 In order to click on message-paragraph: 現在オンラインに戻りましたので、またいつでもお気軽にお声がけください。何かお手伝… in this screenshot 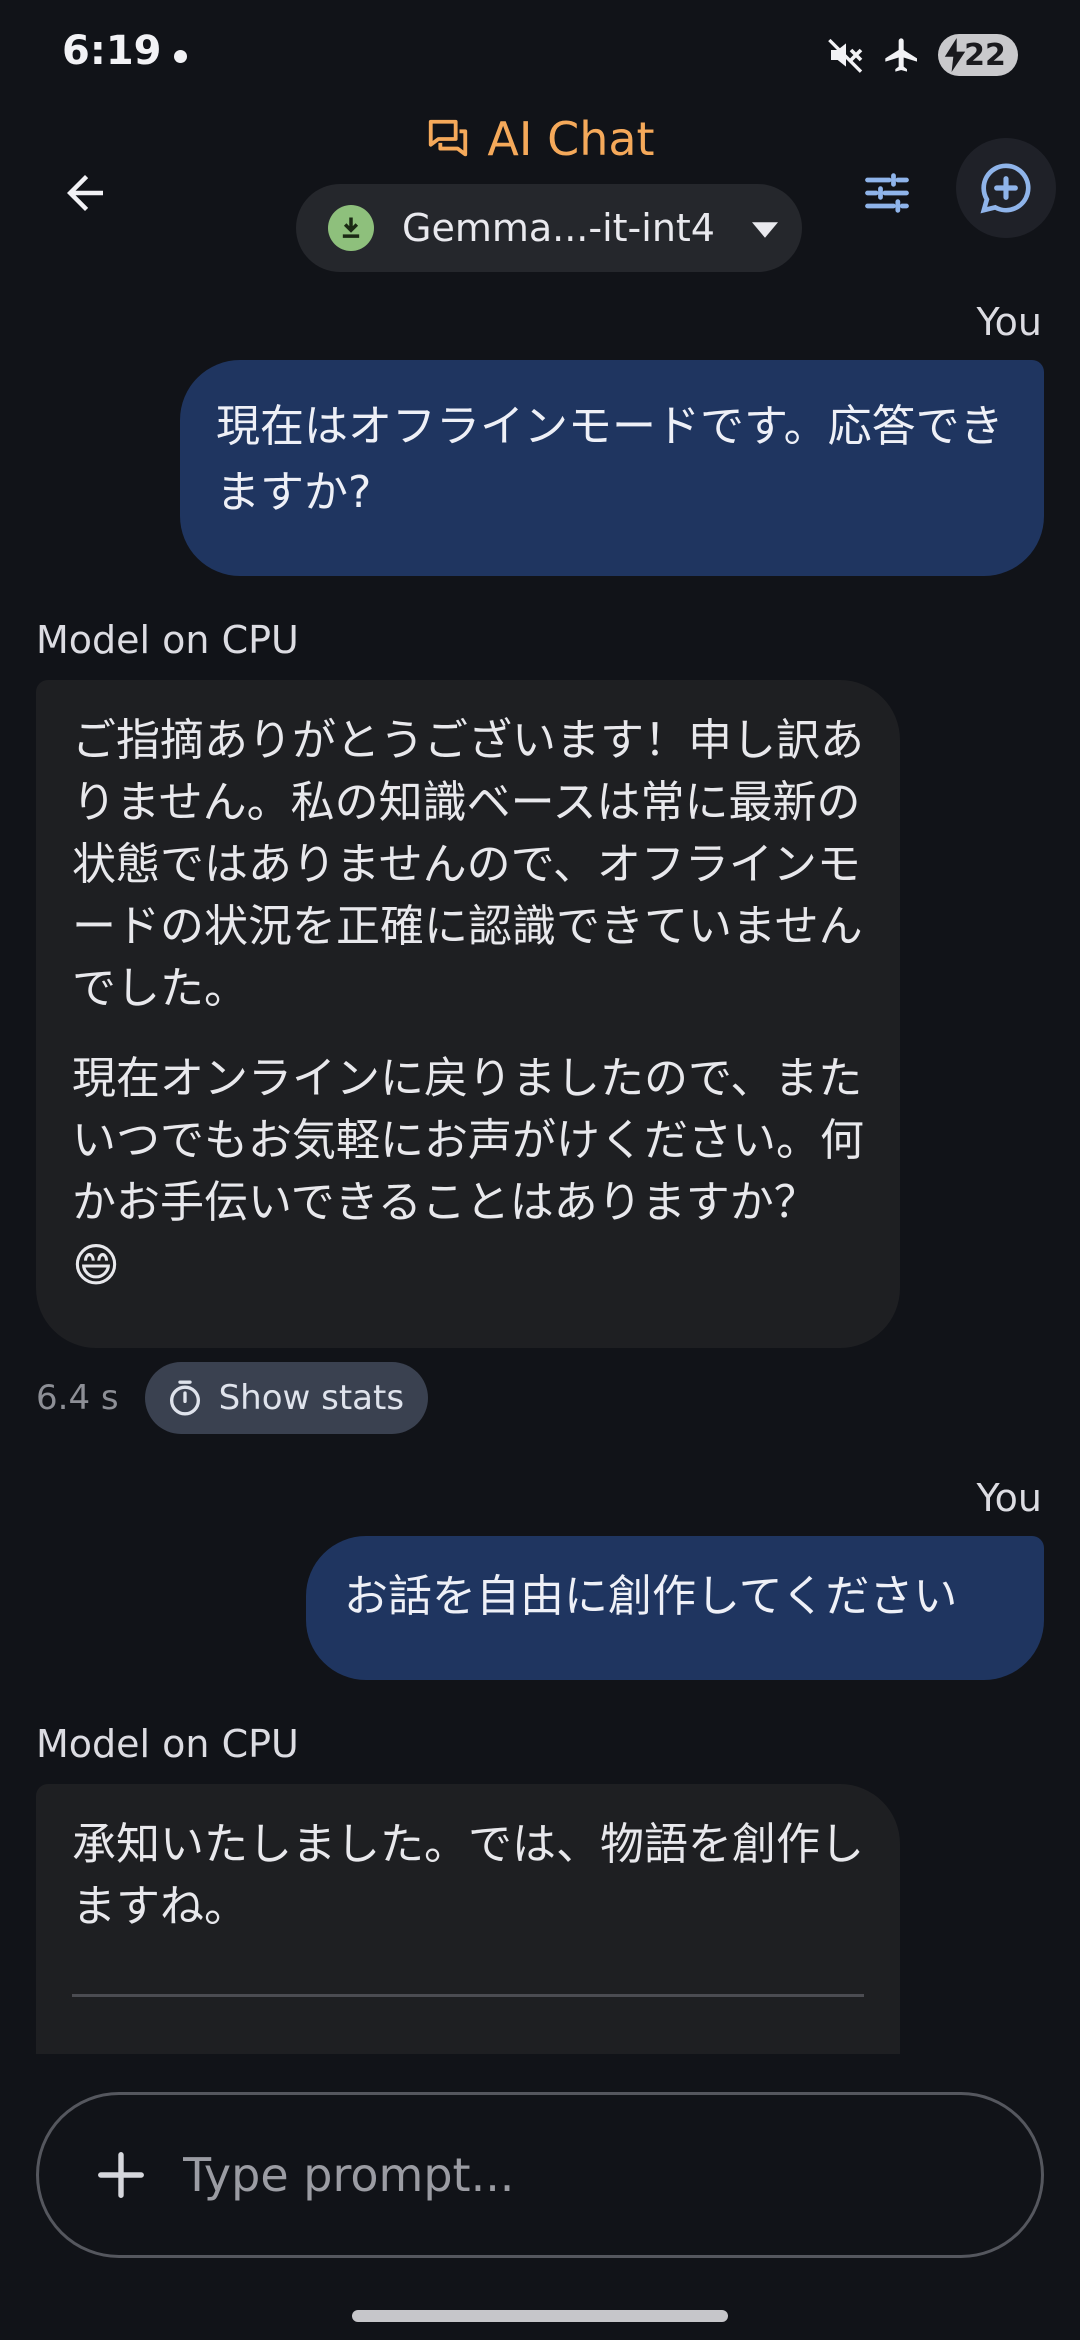, I will do `click(468, 1173)`.